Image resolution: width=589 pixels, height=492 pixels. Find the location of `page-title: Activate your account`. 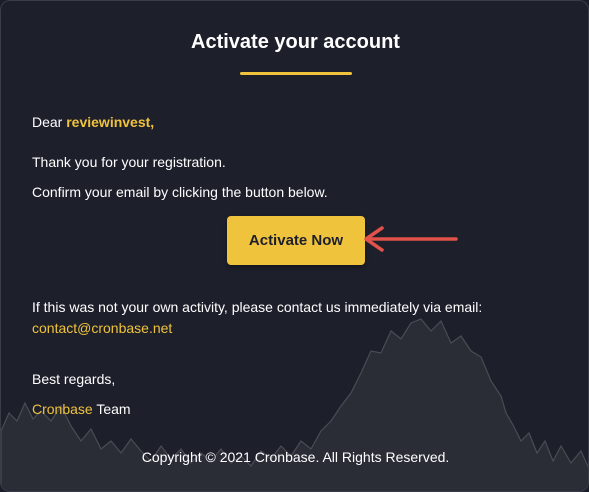

page-title: Activate your account is located at coordinates (295, 42).